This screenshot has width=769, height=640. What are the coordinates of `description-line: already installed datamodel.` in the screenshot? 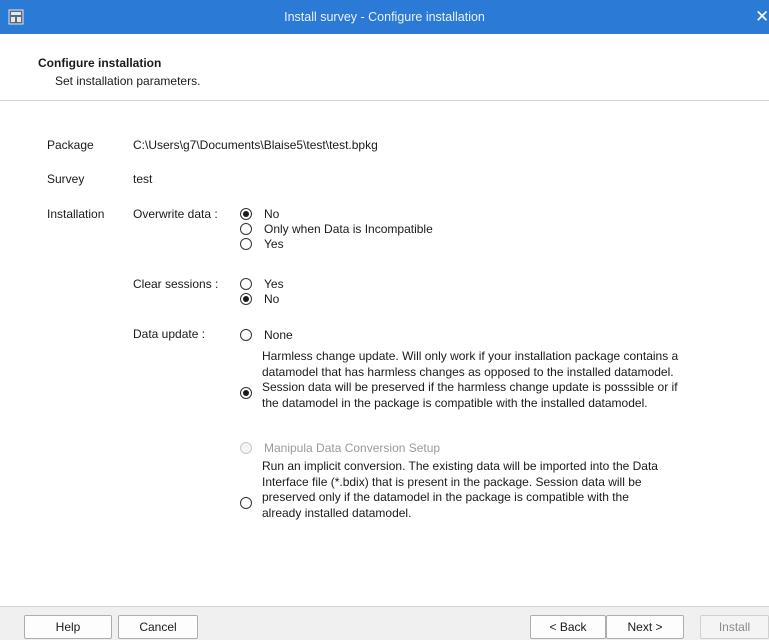 It's located at (337, 512).